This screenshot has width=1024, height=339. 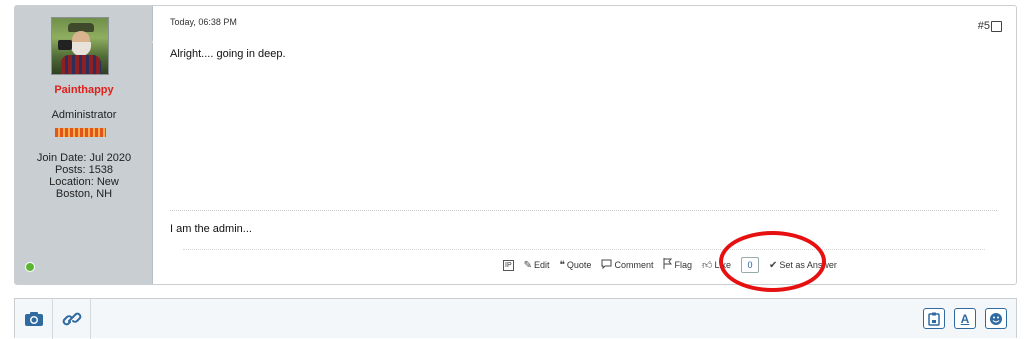 I want to click on link-icon, so click(x=71, y=319).